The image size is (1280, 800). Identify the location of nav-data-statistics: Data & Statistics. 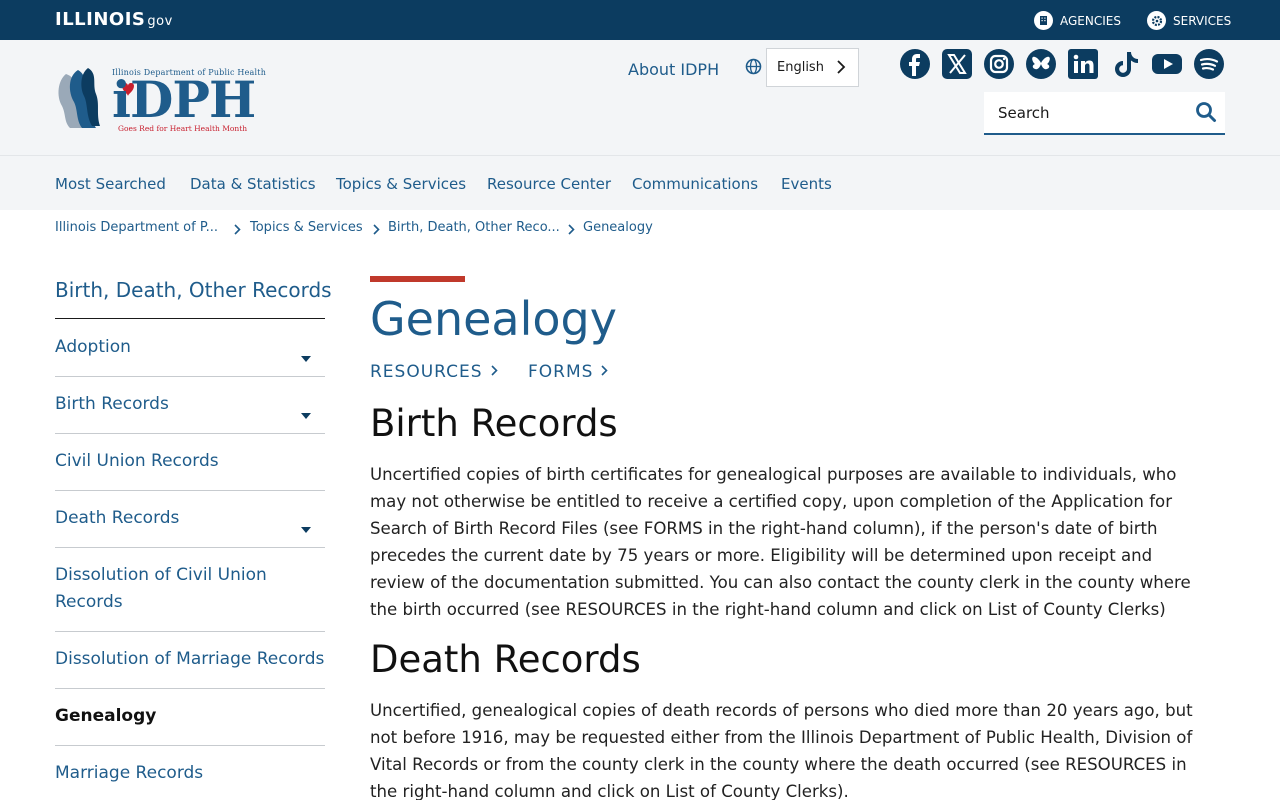
(253, 184).